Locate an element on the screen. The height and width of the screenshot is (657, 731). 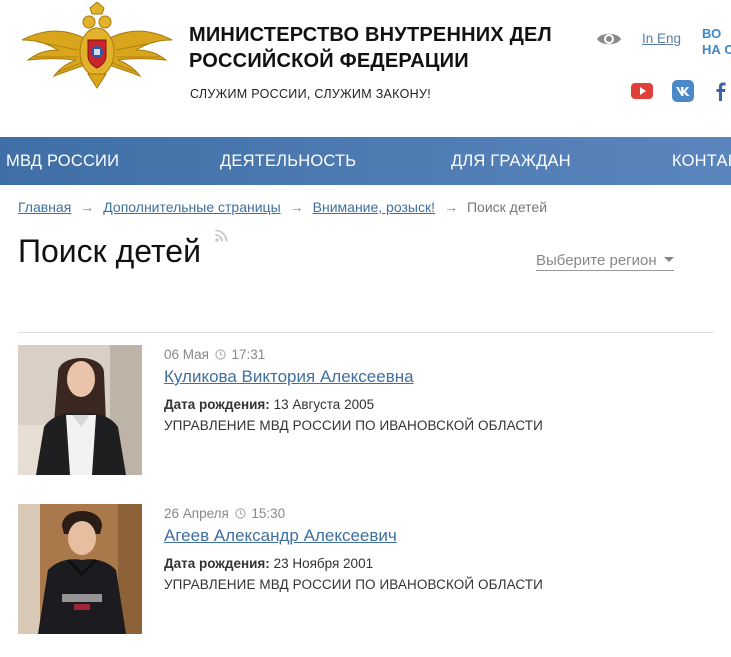
eye-icon is located at coordinates (609, 39).